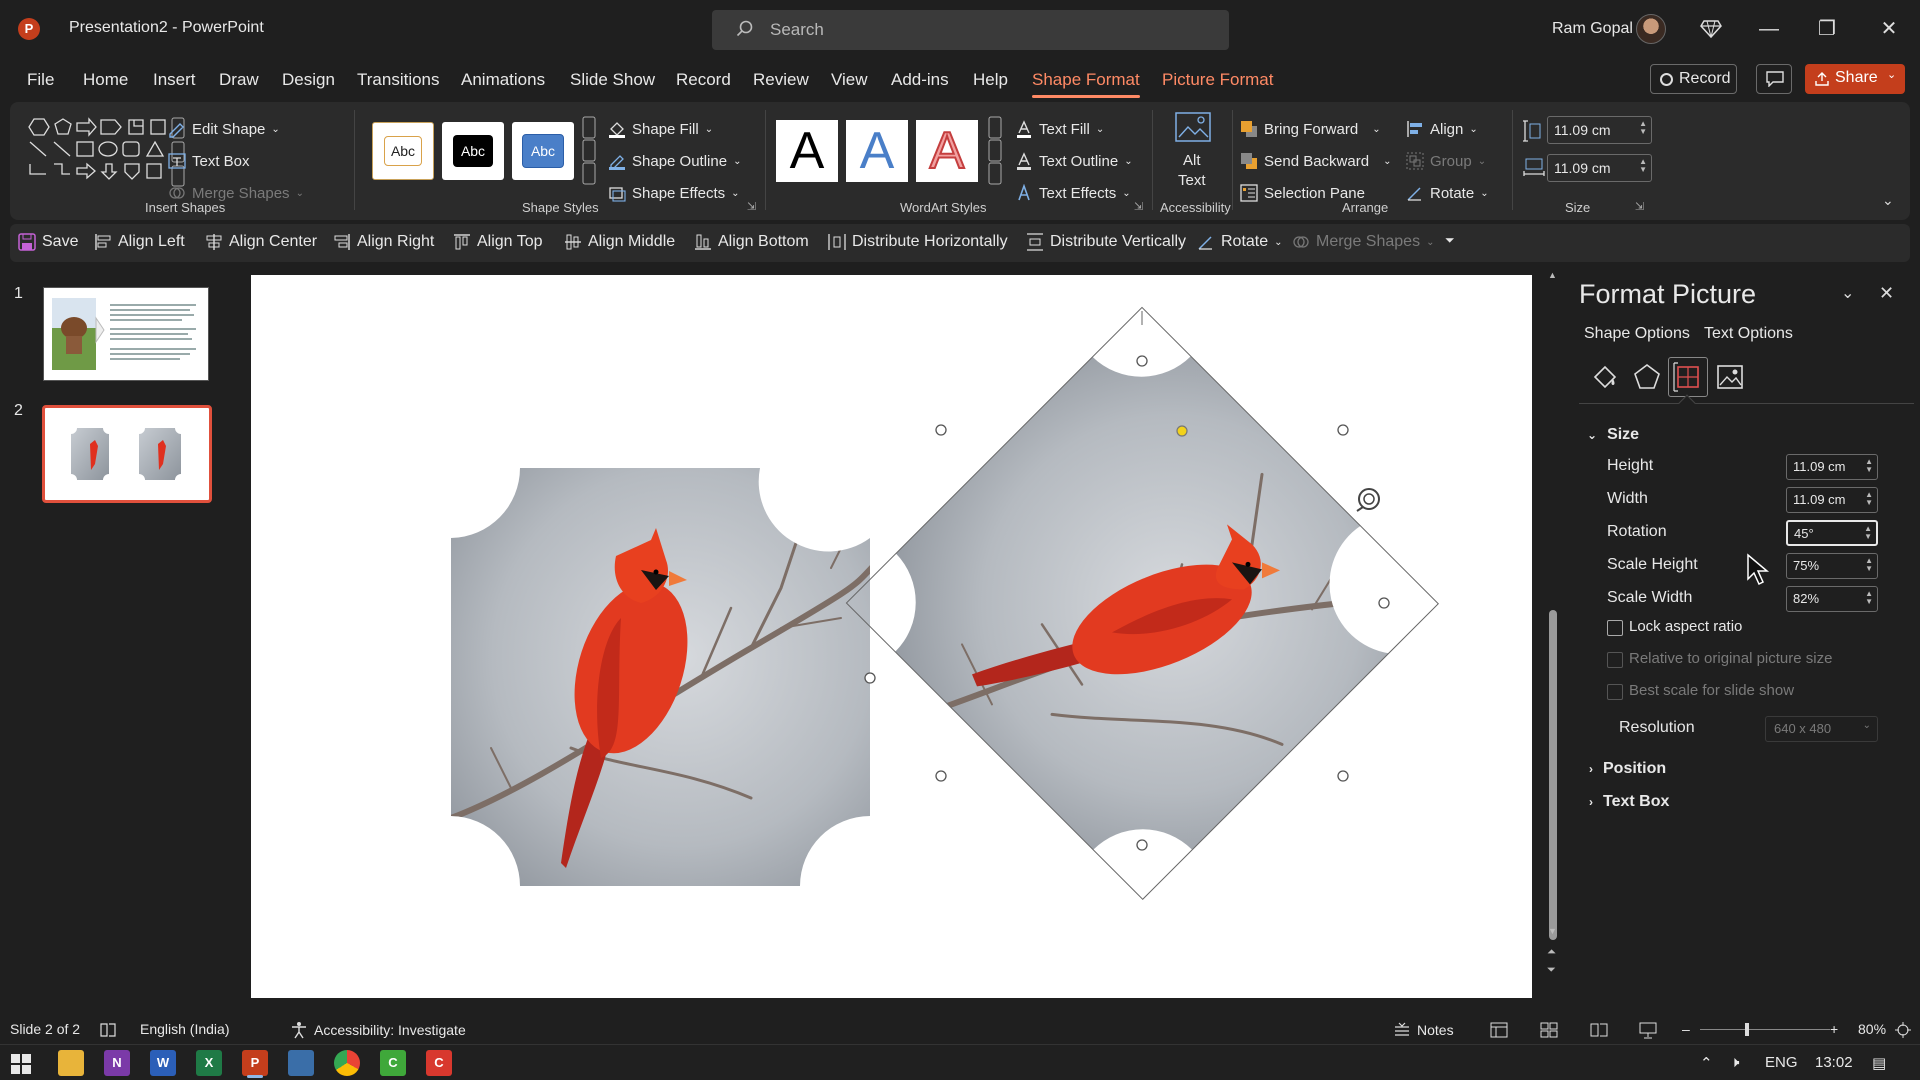 This screenshot has height=1080, width=1920. I want to click on wordart-style-3: A, so click(947, 151).